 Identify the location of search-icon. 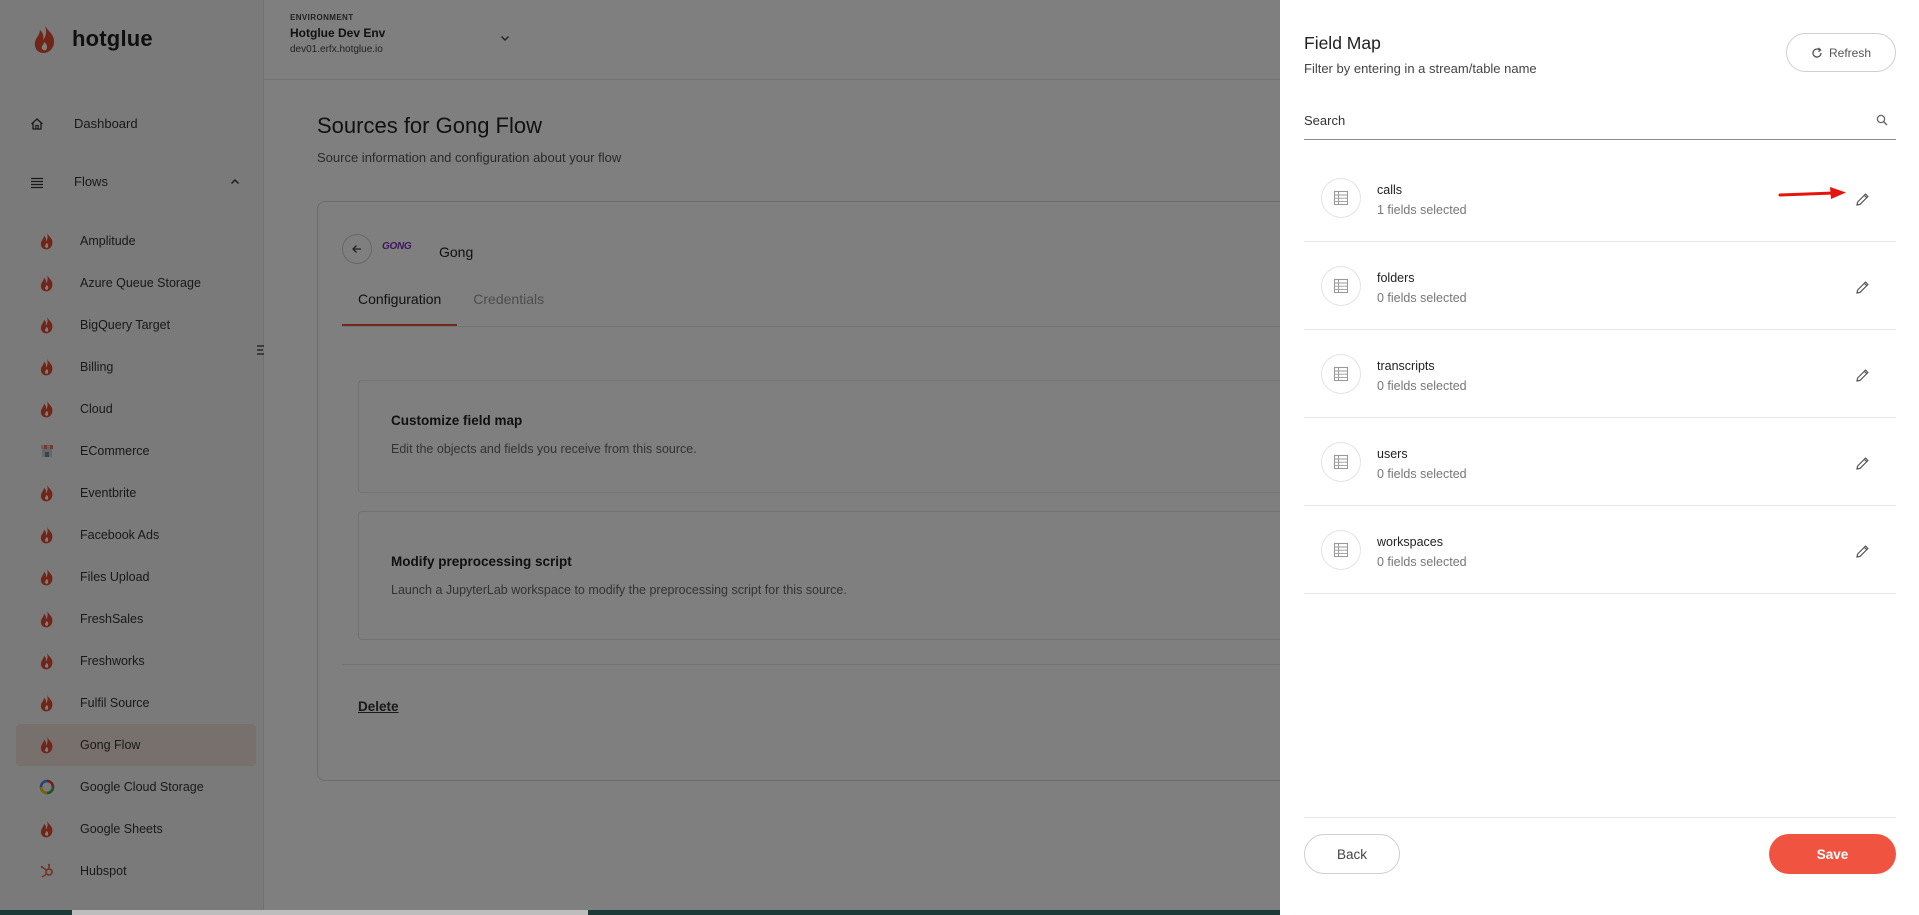
(1882, 120).